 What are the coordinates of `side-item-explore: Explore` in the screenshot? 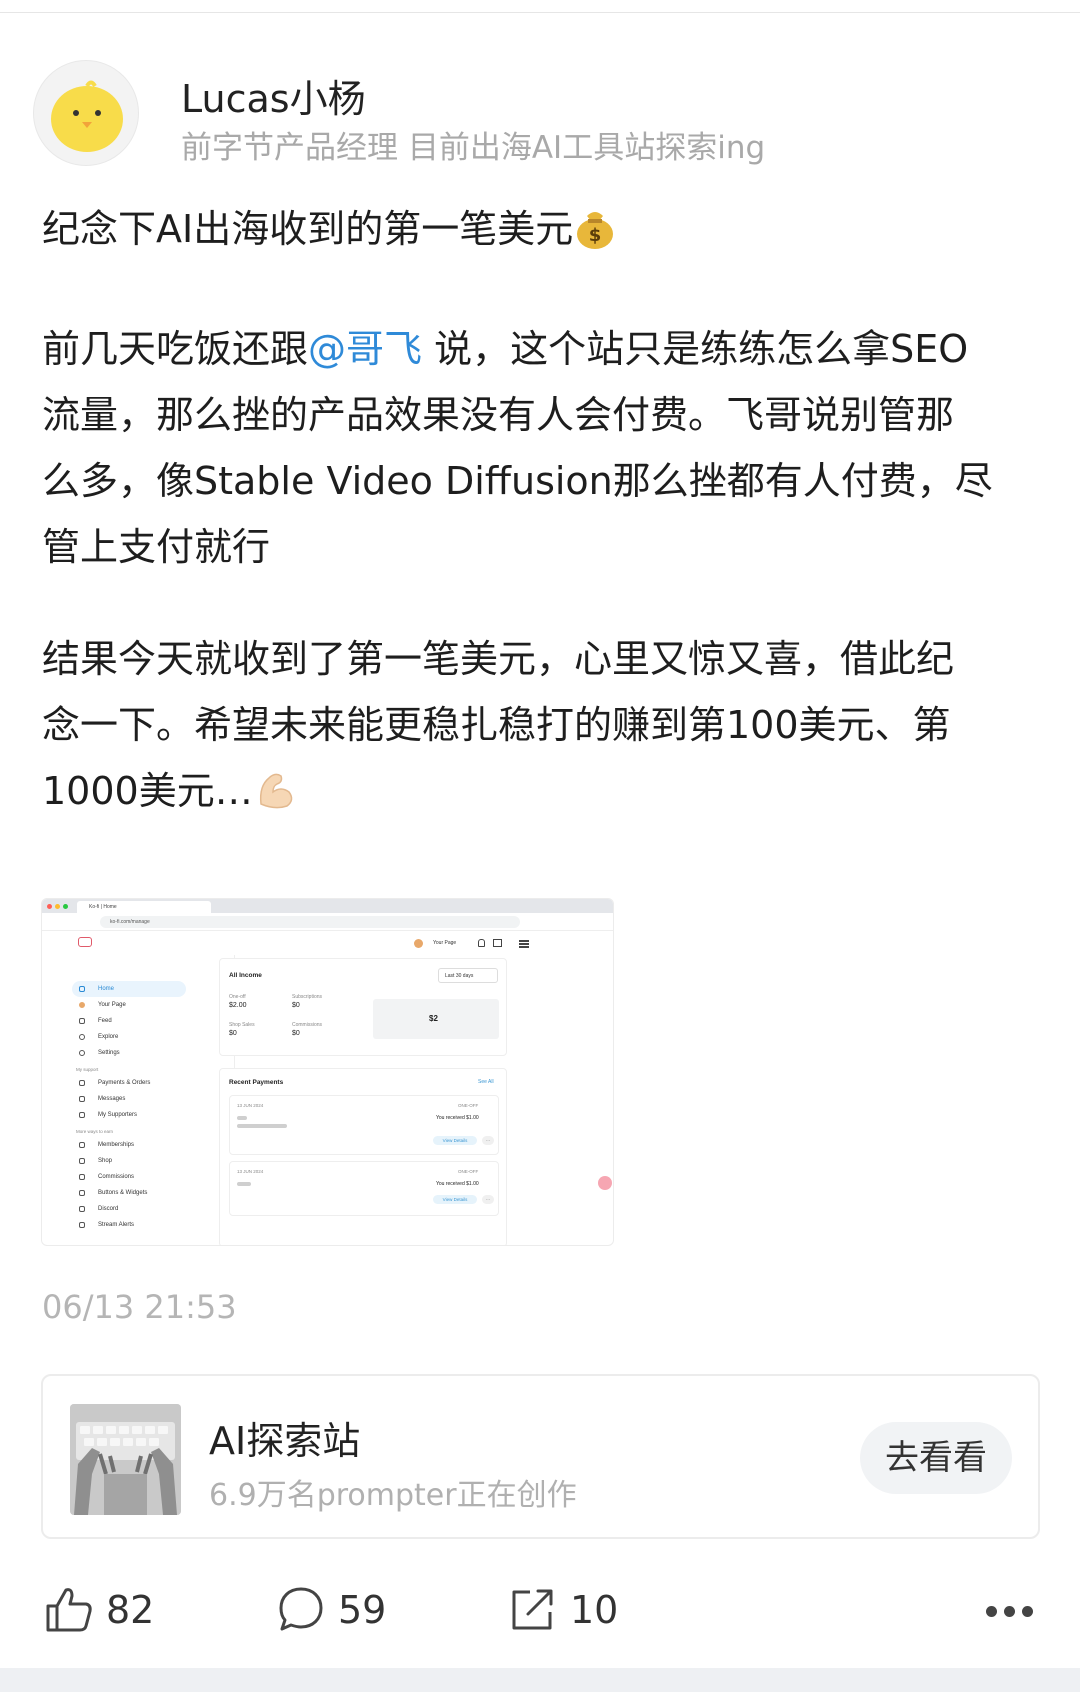 It's located at (152, 1037).